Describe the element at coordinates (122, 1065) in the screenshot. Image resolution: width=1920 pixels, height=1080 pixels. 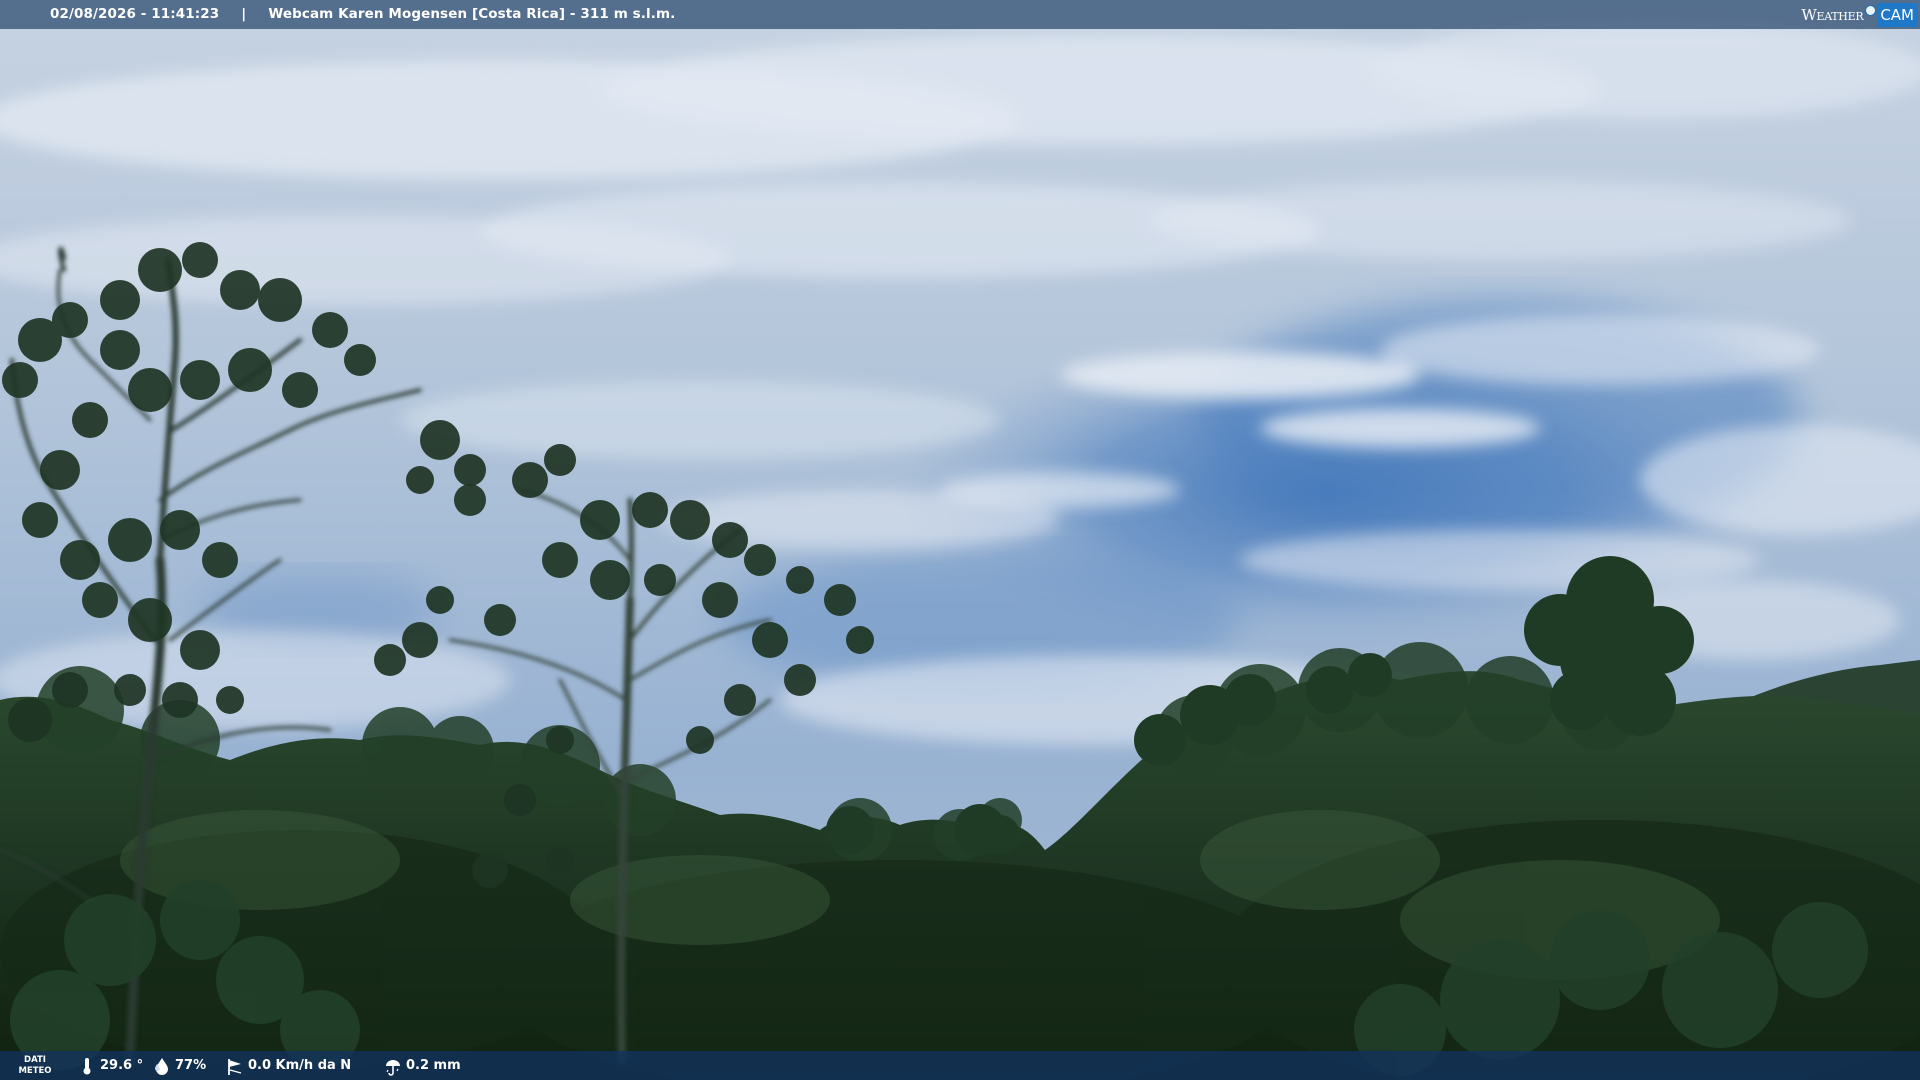
I see `temperature-value: 29.6 °` at that location.